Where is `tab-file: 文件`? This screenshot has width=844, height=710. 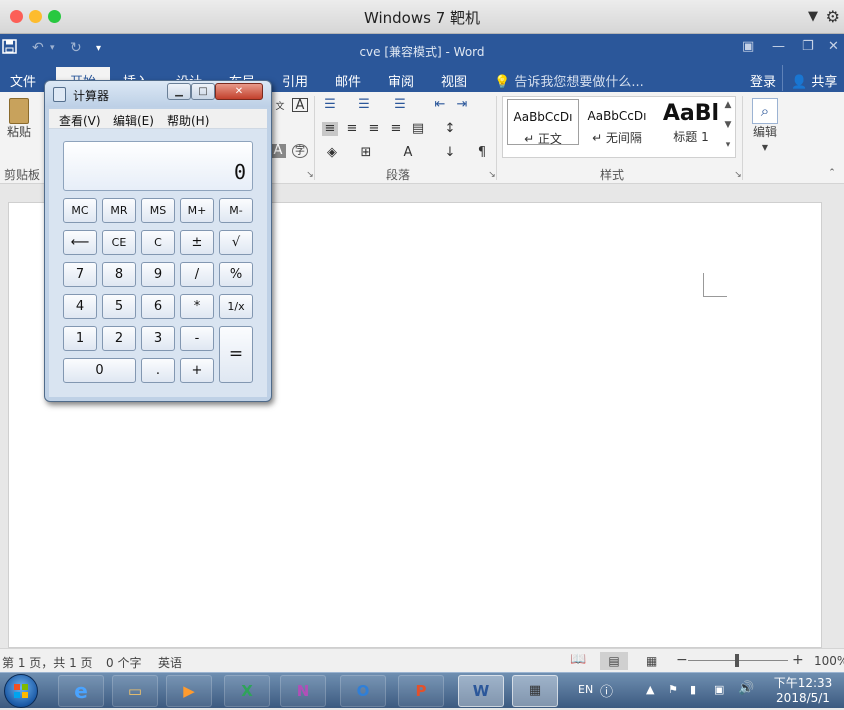
tab-file: 文件 is located at coordinates (23, 80).